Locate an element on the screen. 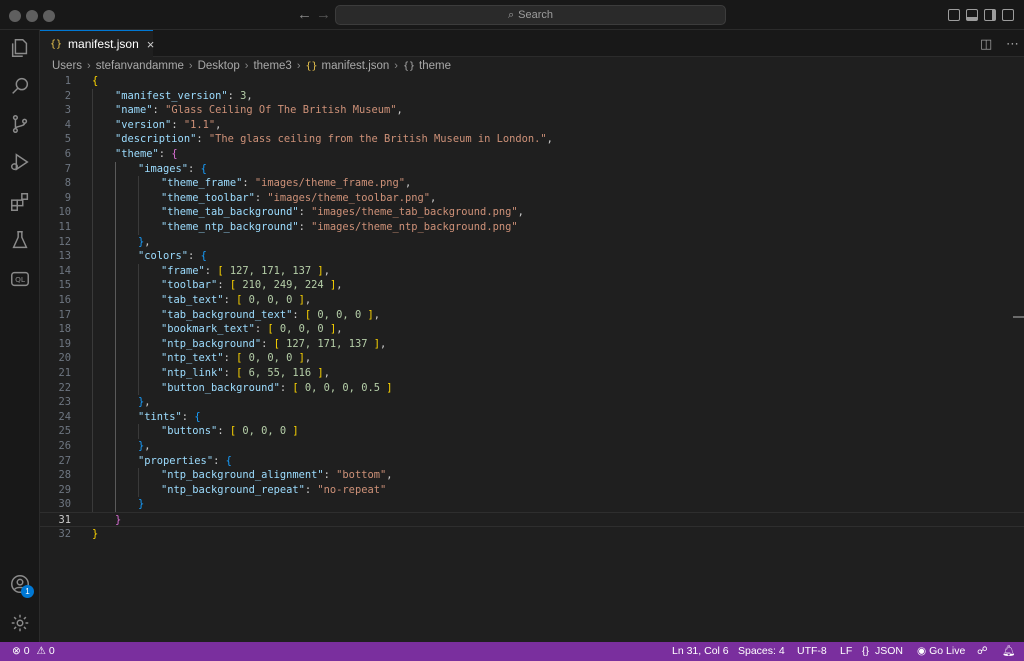 The image size is (1024, 661). line-number: 3 is located at coordinates (67, 110).